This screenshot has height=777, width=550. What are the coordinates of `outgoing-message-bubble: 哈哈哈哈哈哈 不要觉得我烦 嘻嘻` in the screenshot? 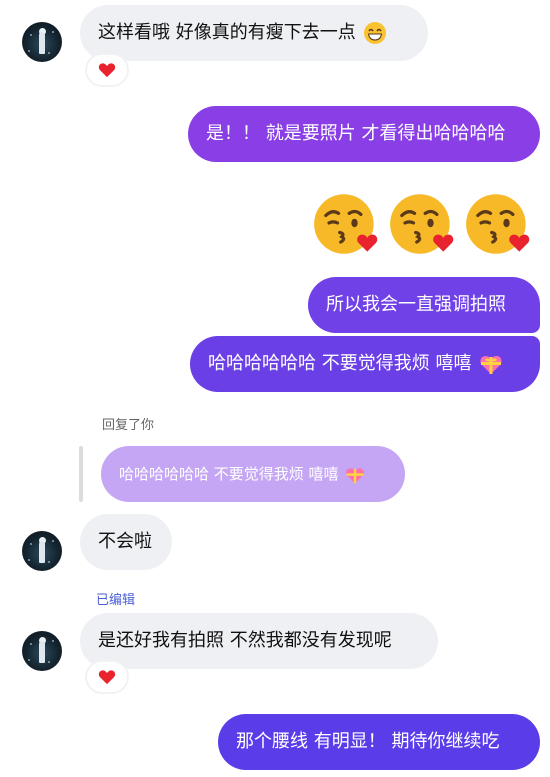 It's located at (365, 364).